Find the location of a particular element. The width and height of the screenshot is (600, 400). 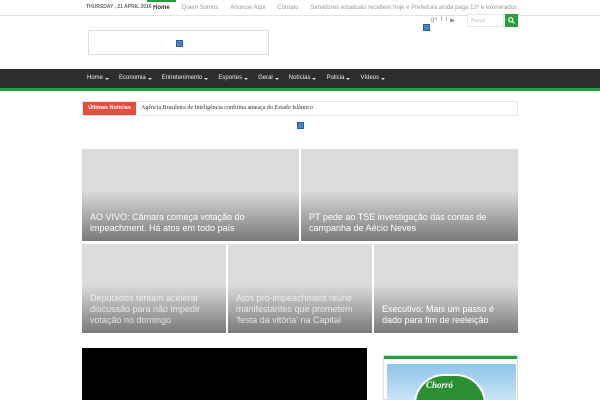

nav-item-home: Home is located at coordinates (98, 78).